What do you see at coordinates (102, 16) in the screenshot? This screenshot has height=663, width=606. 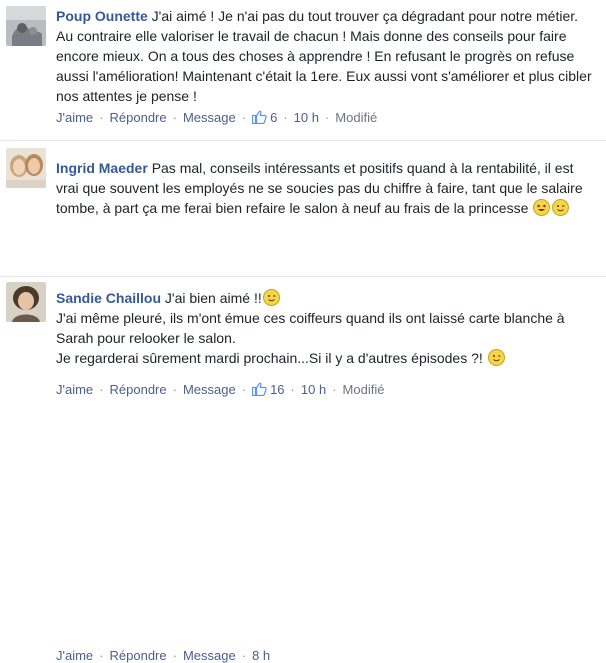 I see `comment-author: Poup Ounette` at bounding box center [102, 16].